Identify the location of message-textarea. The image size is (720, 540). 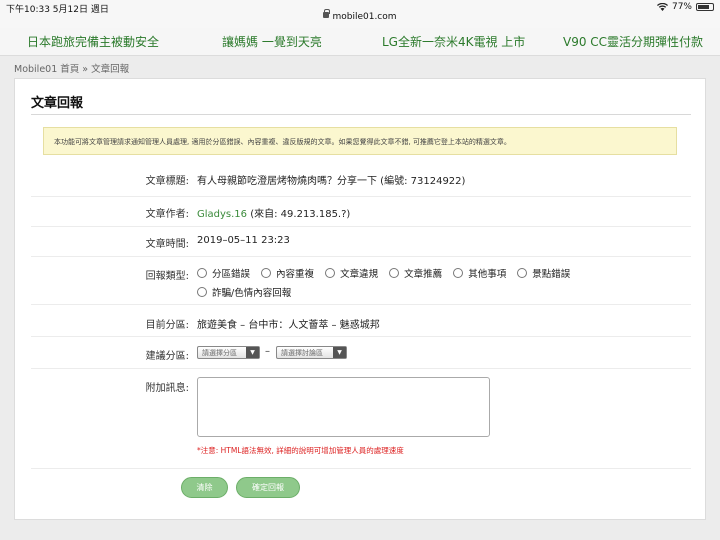
(343, 407).